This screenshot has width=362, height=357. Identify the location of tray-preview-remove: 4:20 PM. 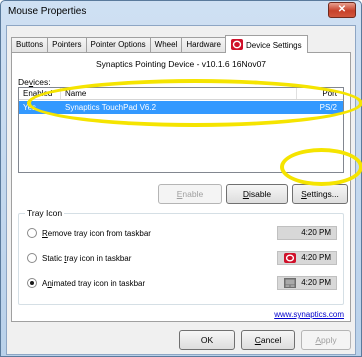
(307, 233).